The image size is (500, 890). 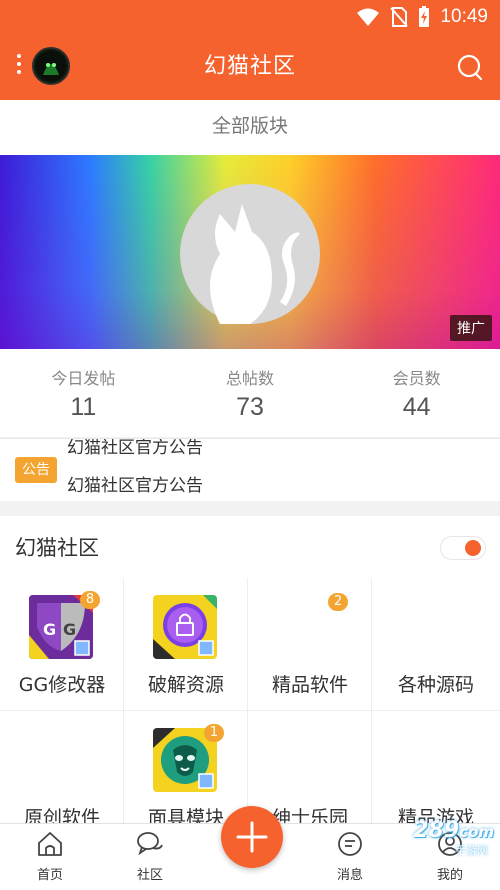 What do you see at coordinates (135, 483) in the screenshot?
I see `announcement-text: 幻猫社区官方公告` at bounding box center [135, 483].